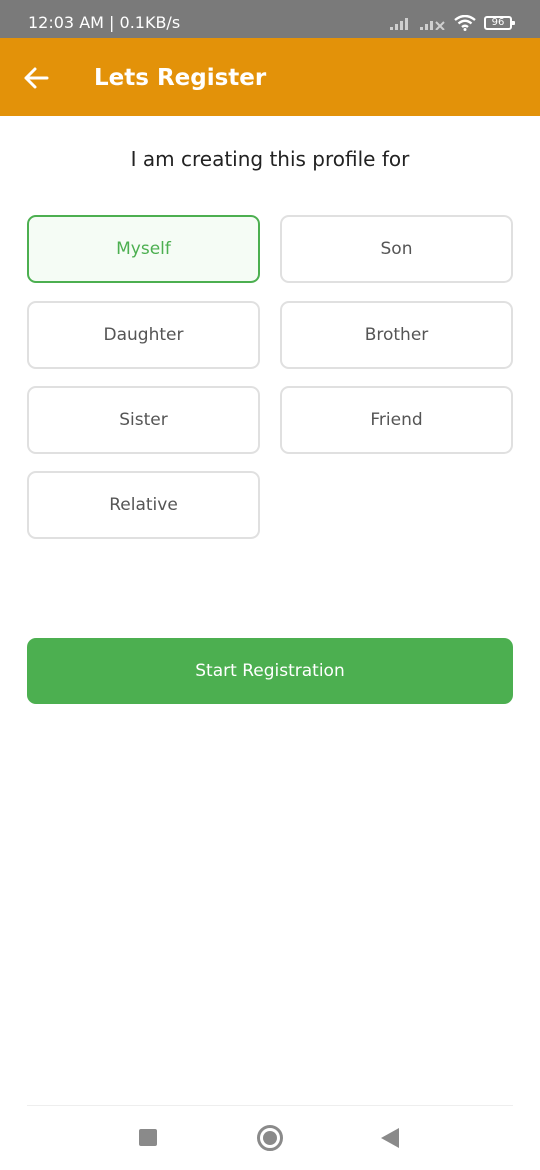  I want to click on option-label: Son, so click(396, 249).